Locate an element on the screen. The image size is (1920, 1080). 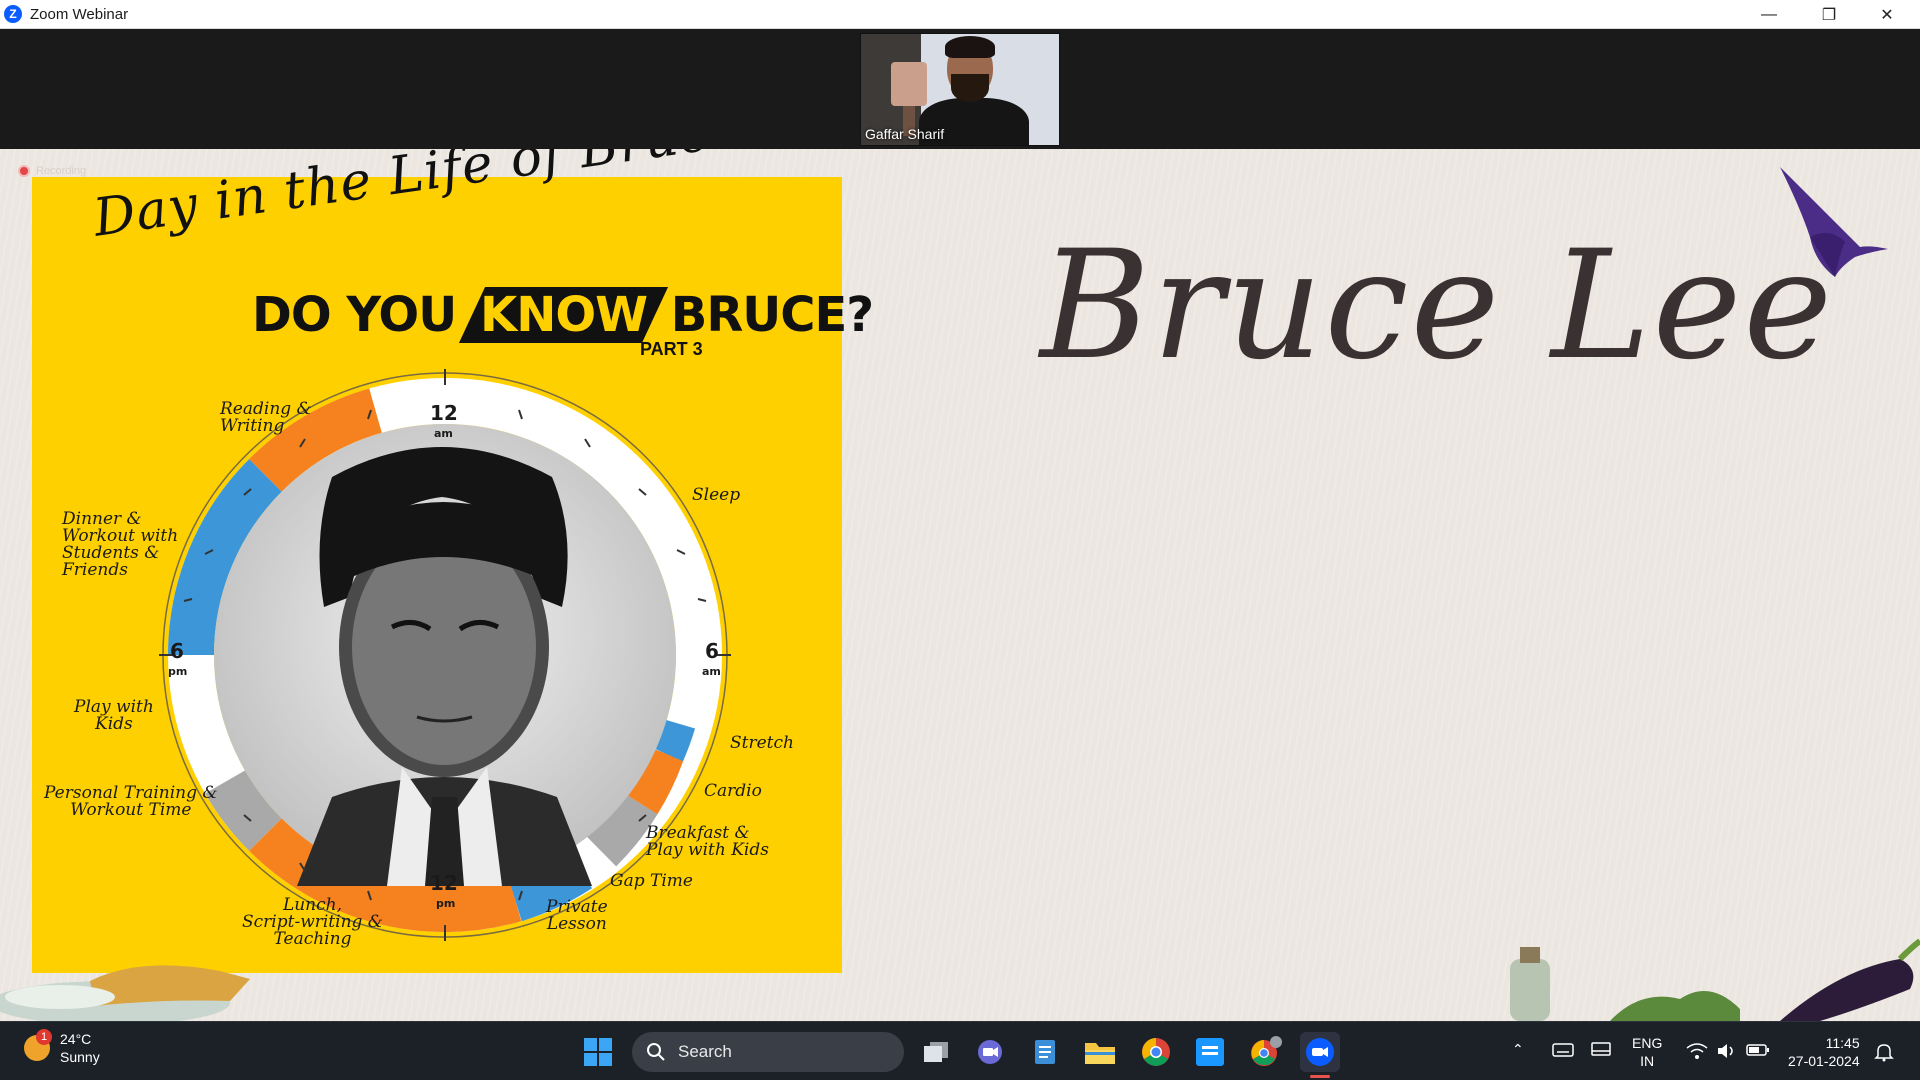
language-indicator: ENG IN is located at coordinates (1647, 1052).